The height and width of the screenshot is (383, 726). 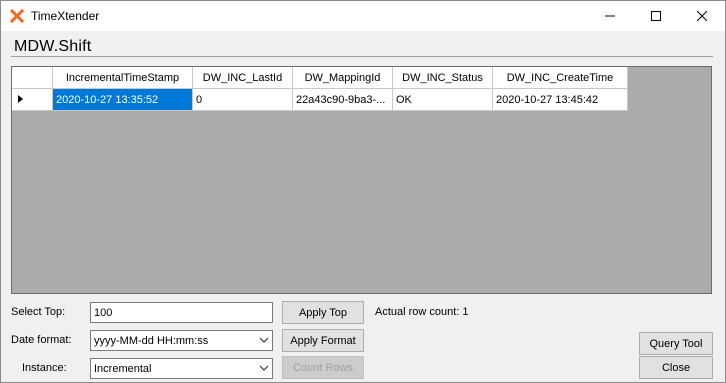 What do you see at coordinates (32, 100) in the screenshot?
I see `row-header` at bounding box center [32, 100].